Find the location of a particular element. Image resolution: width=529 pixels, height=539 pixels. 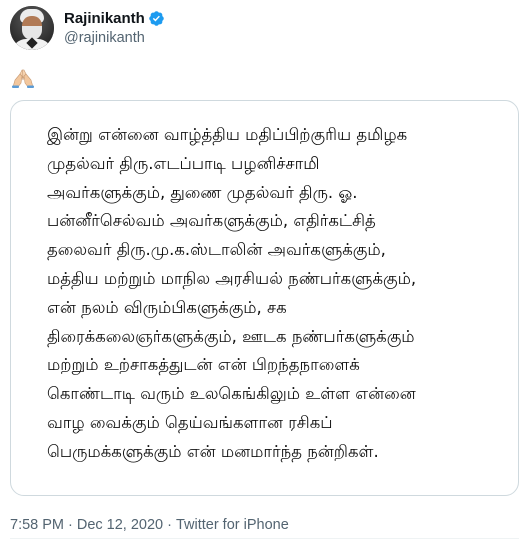

tweet-date: Dec 12, 2020 is located at coordinates (120, 525).